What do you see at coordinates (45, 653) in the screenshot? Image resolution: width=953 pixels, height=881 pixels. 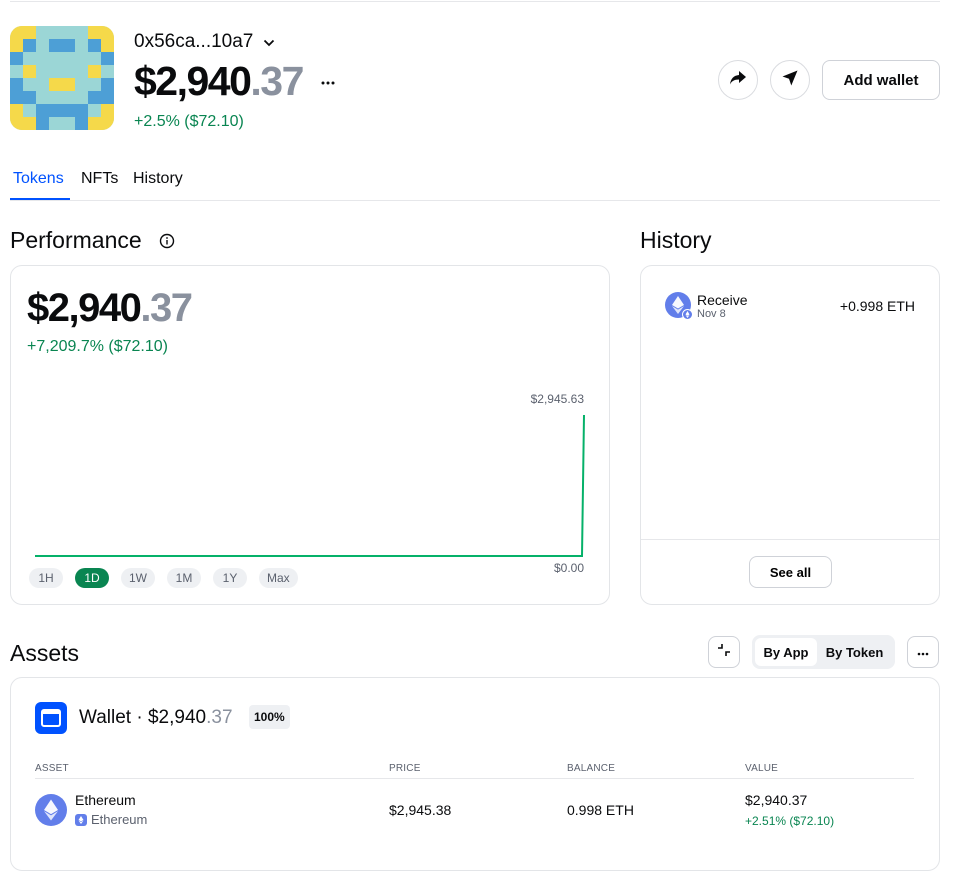 I see `assets-title: Assets` at bounding box center [45, 653].